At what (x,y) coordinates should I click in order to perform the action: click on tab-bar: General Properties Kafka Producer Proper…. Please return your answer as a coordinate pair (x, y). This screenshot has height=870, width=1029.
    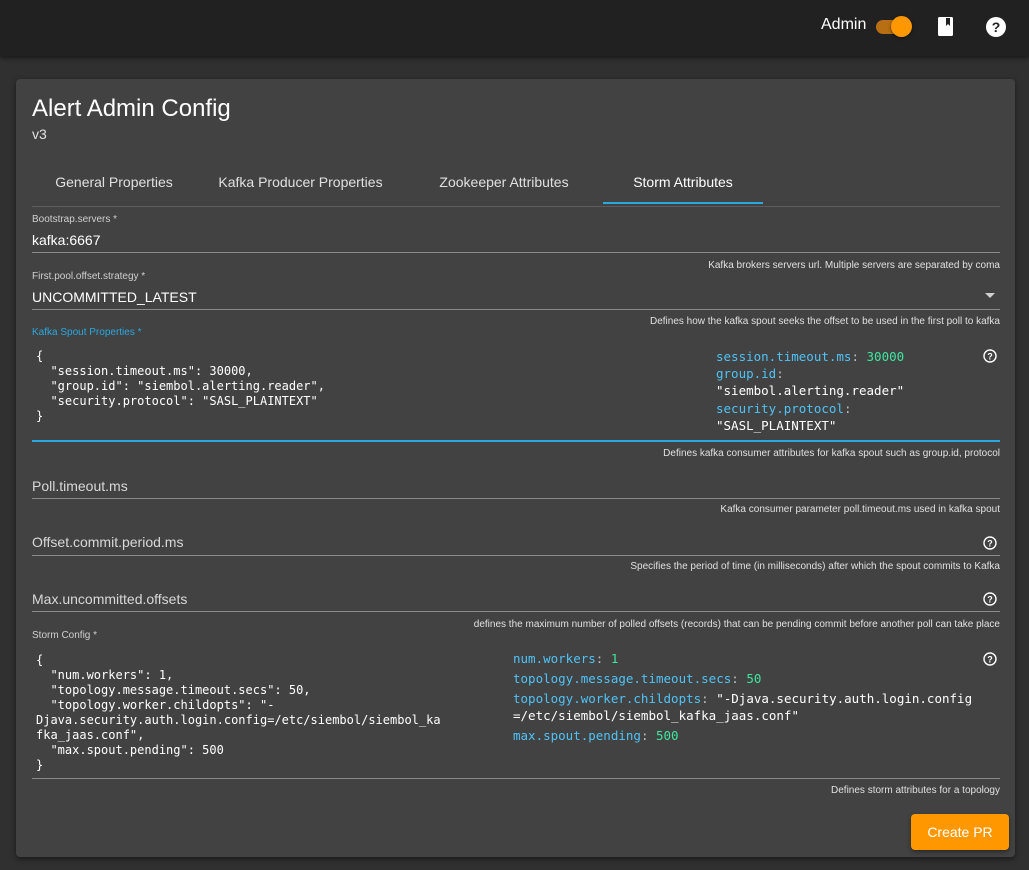
    Looking at the image, I should click on (516, 185).